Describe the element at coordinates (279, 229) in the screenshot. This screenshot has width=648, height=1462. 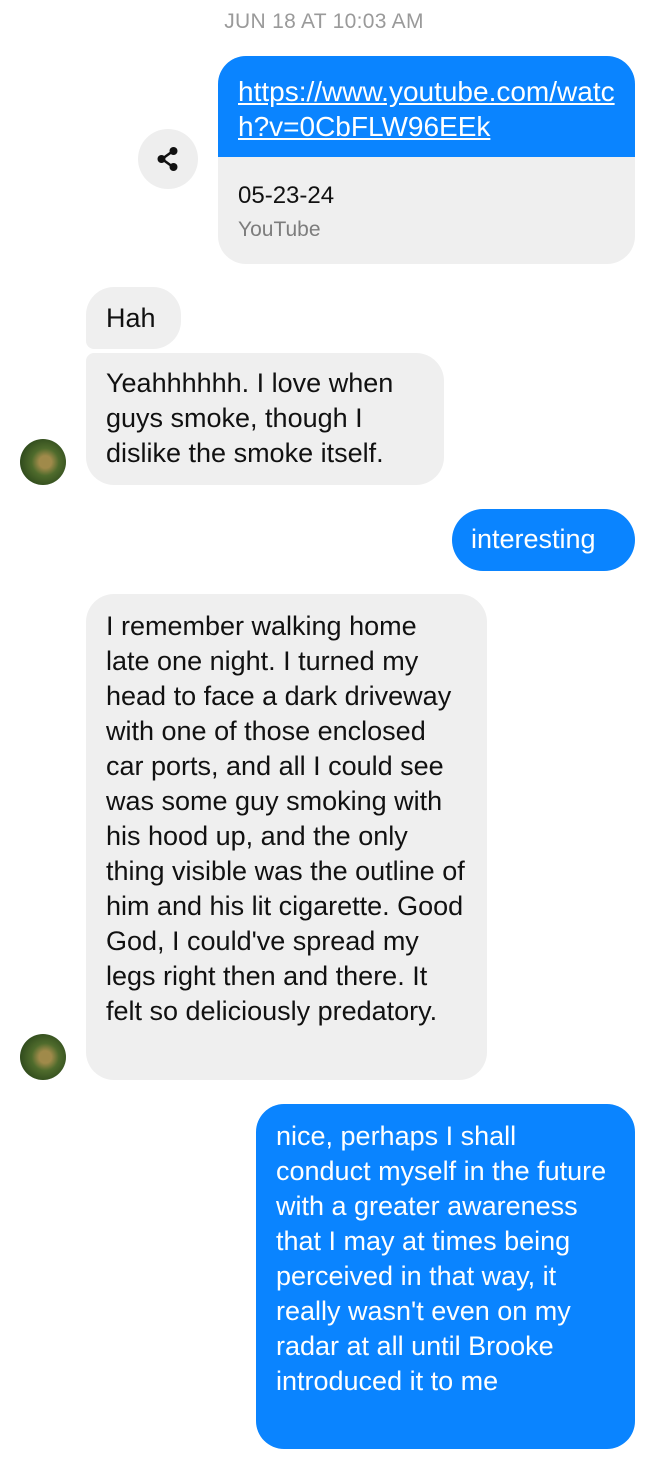
I see `link-source: YouTube` at that location.